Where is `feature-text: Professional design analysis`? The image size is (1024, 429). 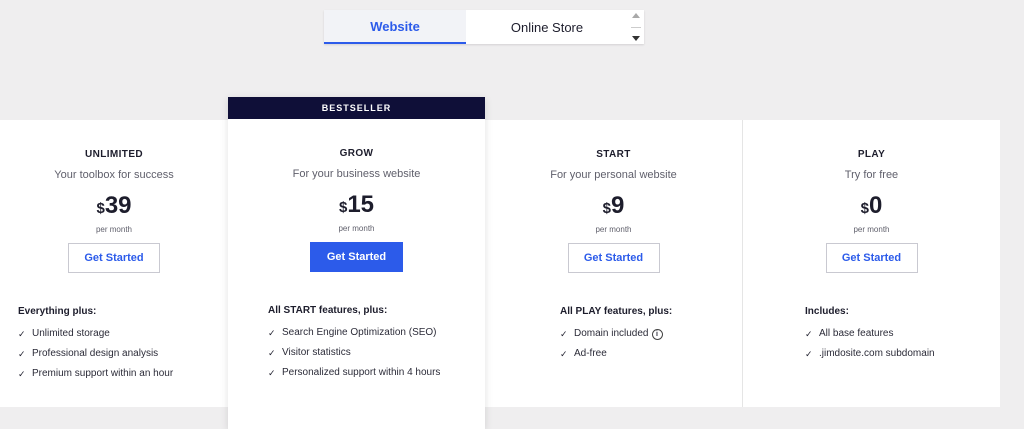
feature-text: Professional design analysis is located at coordinates (95, 353).